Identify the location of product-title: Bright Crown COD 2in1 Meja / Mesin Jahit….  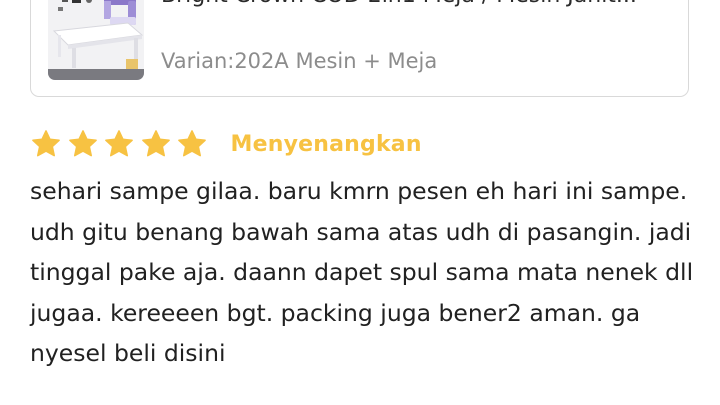
(421, 4).